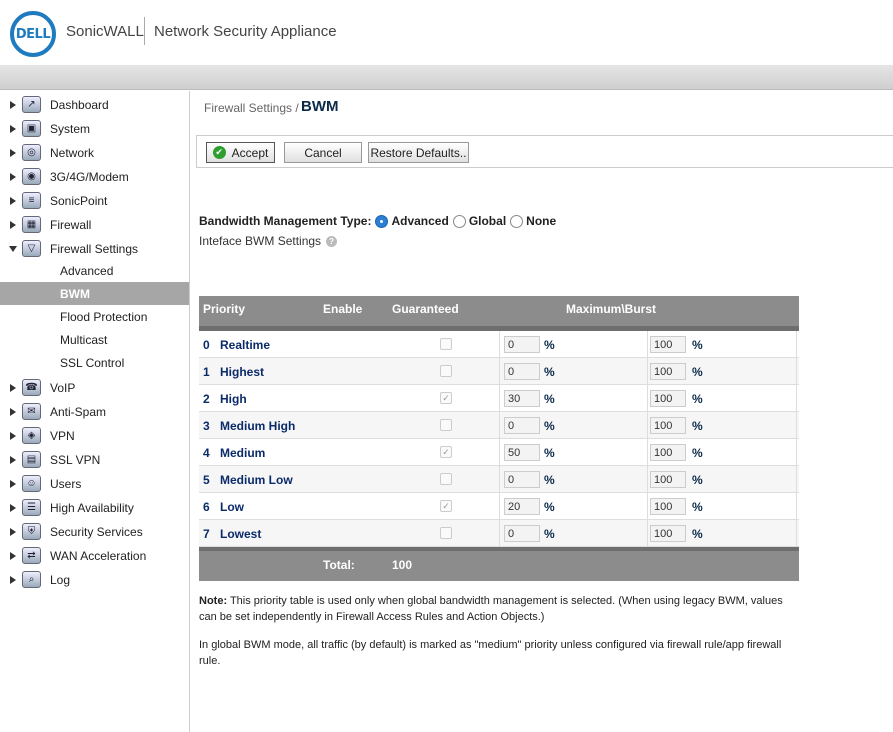 The width and height of the screenshot is (893, 732). What do you see at coordinates (94, 200) in the screenshot?
I see `sidebar-item-sonicpoint: ≡ SonicPoint` at bounding box center [94, 200].